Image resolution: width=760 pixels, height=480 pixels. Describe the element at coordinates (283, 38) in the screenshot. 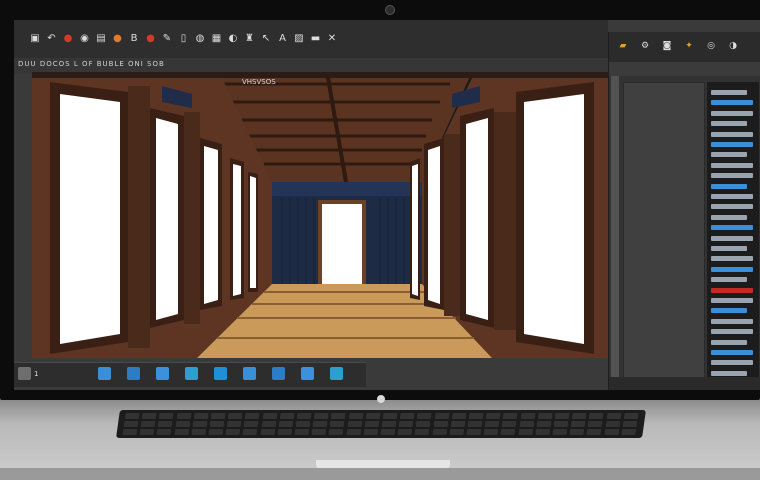

I see `text-icon: A` at that location.